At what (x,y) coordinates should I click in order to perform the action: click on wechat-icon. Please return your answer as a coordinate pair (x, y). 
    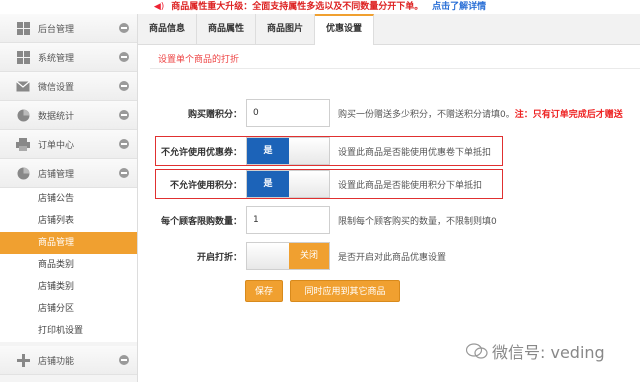
    Looking at the image, I should click on (477, 351).